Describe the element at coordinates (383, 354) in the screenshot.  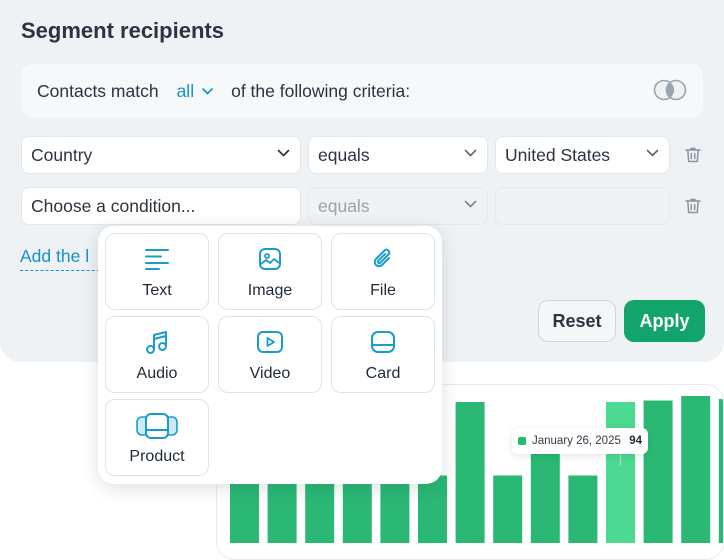
I see `menu-item-card: Card` at that location.